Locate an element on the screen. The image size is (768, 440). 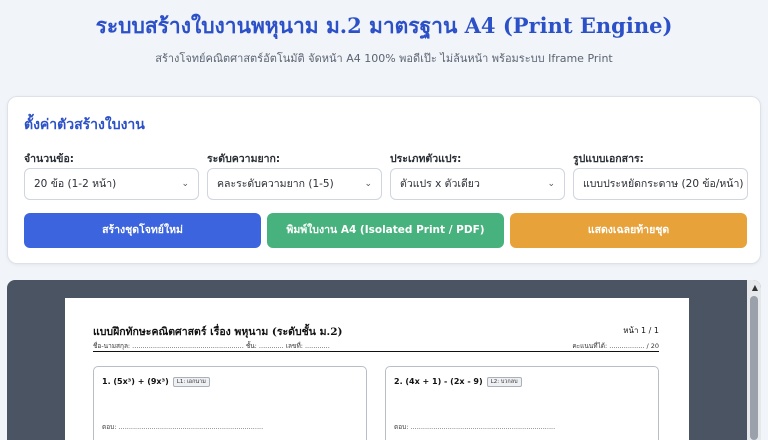
variable-type-select: ตัวแปร x ตัวเดียว ⌄ is located at coordinates (477, 184).